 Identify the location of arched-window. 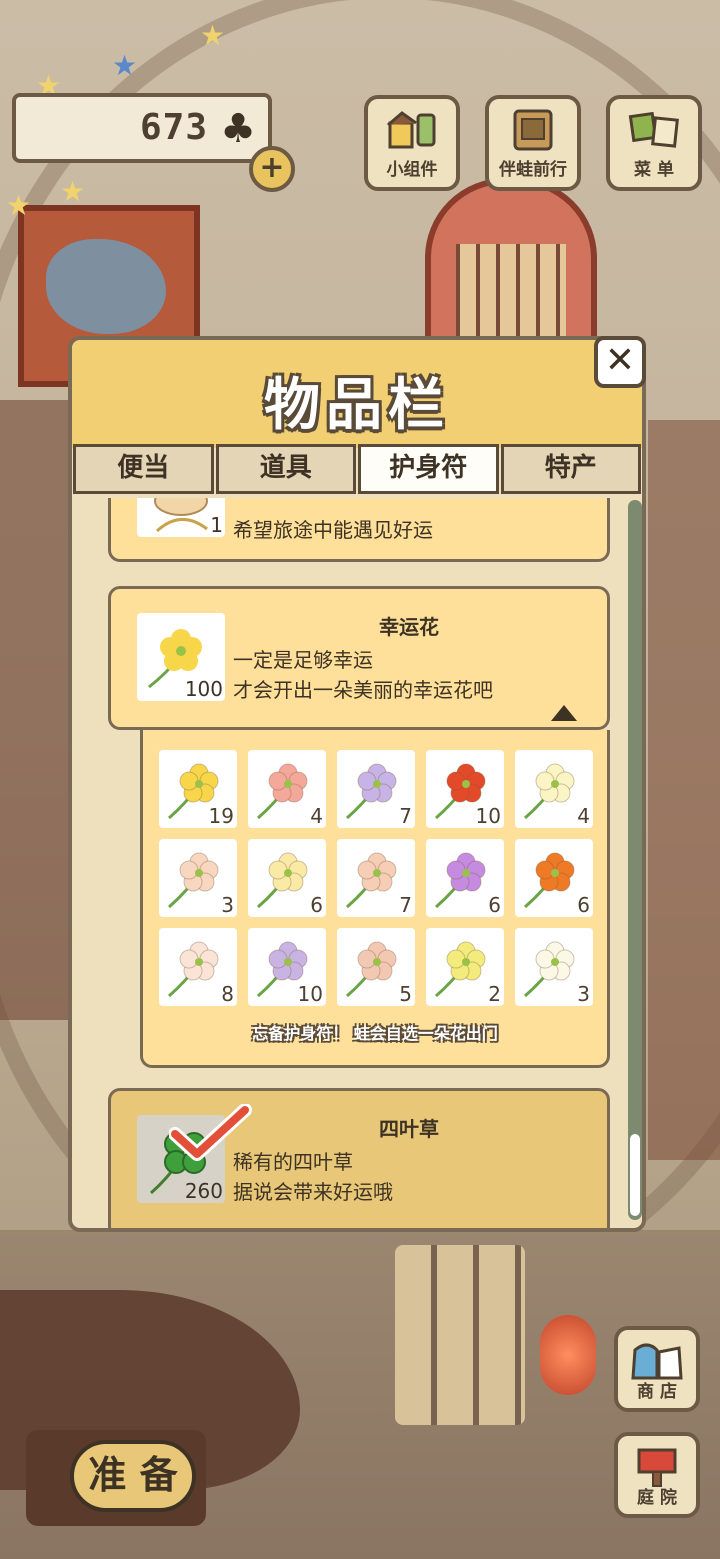
(511, 264).